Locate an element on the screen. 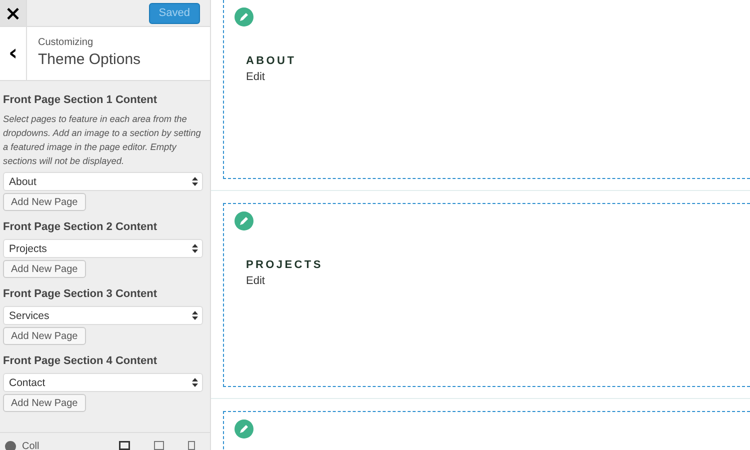 This screenshot has height=450, width=750. panel-subtitle: Customizing is located at coordinates (66, 42).